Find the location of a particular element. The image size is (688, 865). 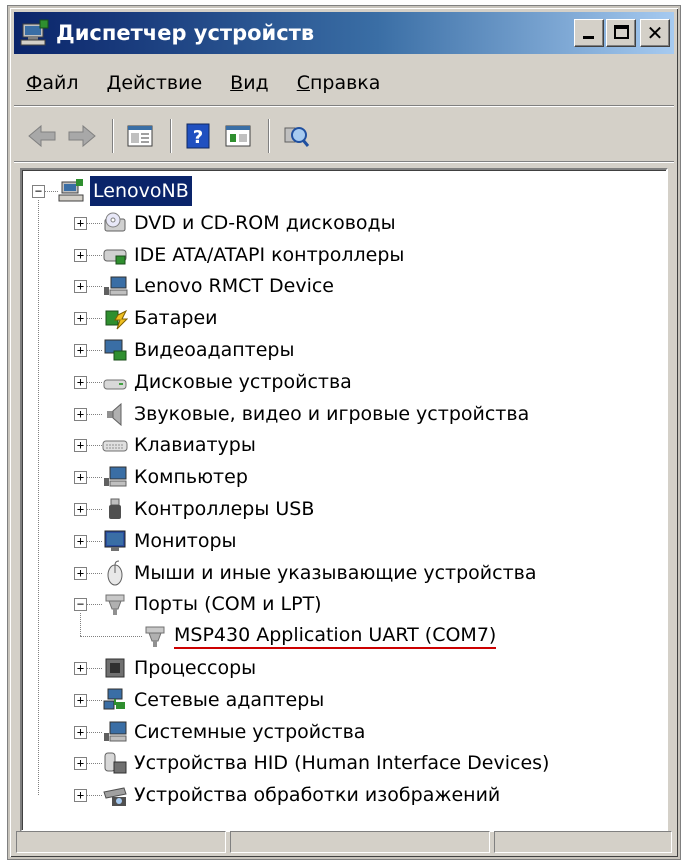

rmct-device-icon is located at coordinates (115, 286).